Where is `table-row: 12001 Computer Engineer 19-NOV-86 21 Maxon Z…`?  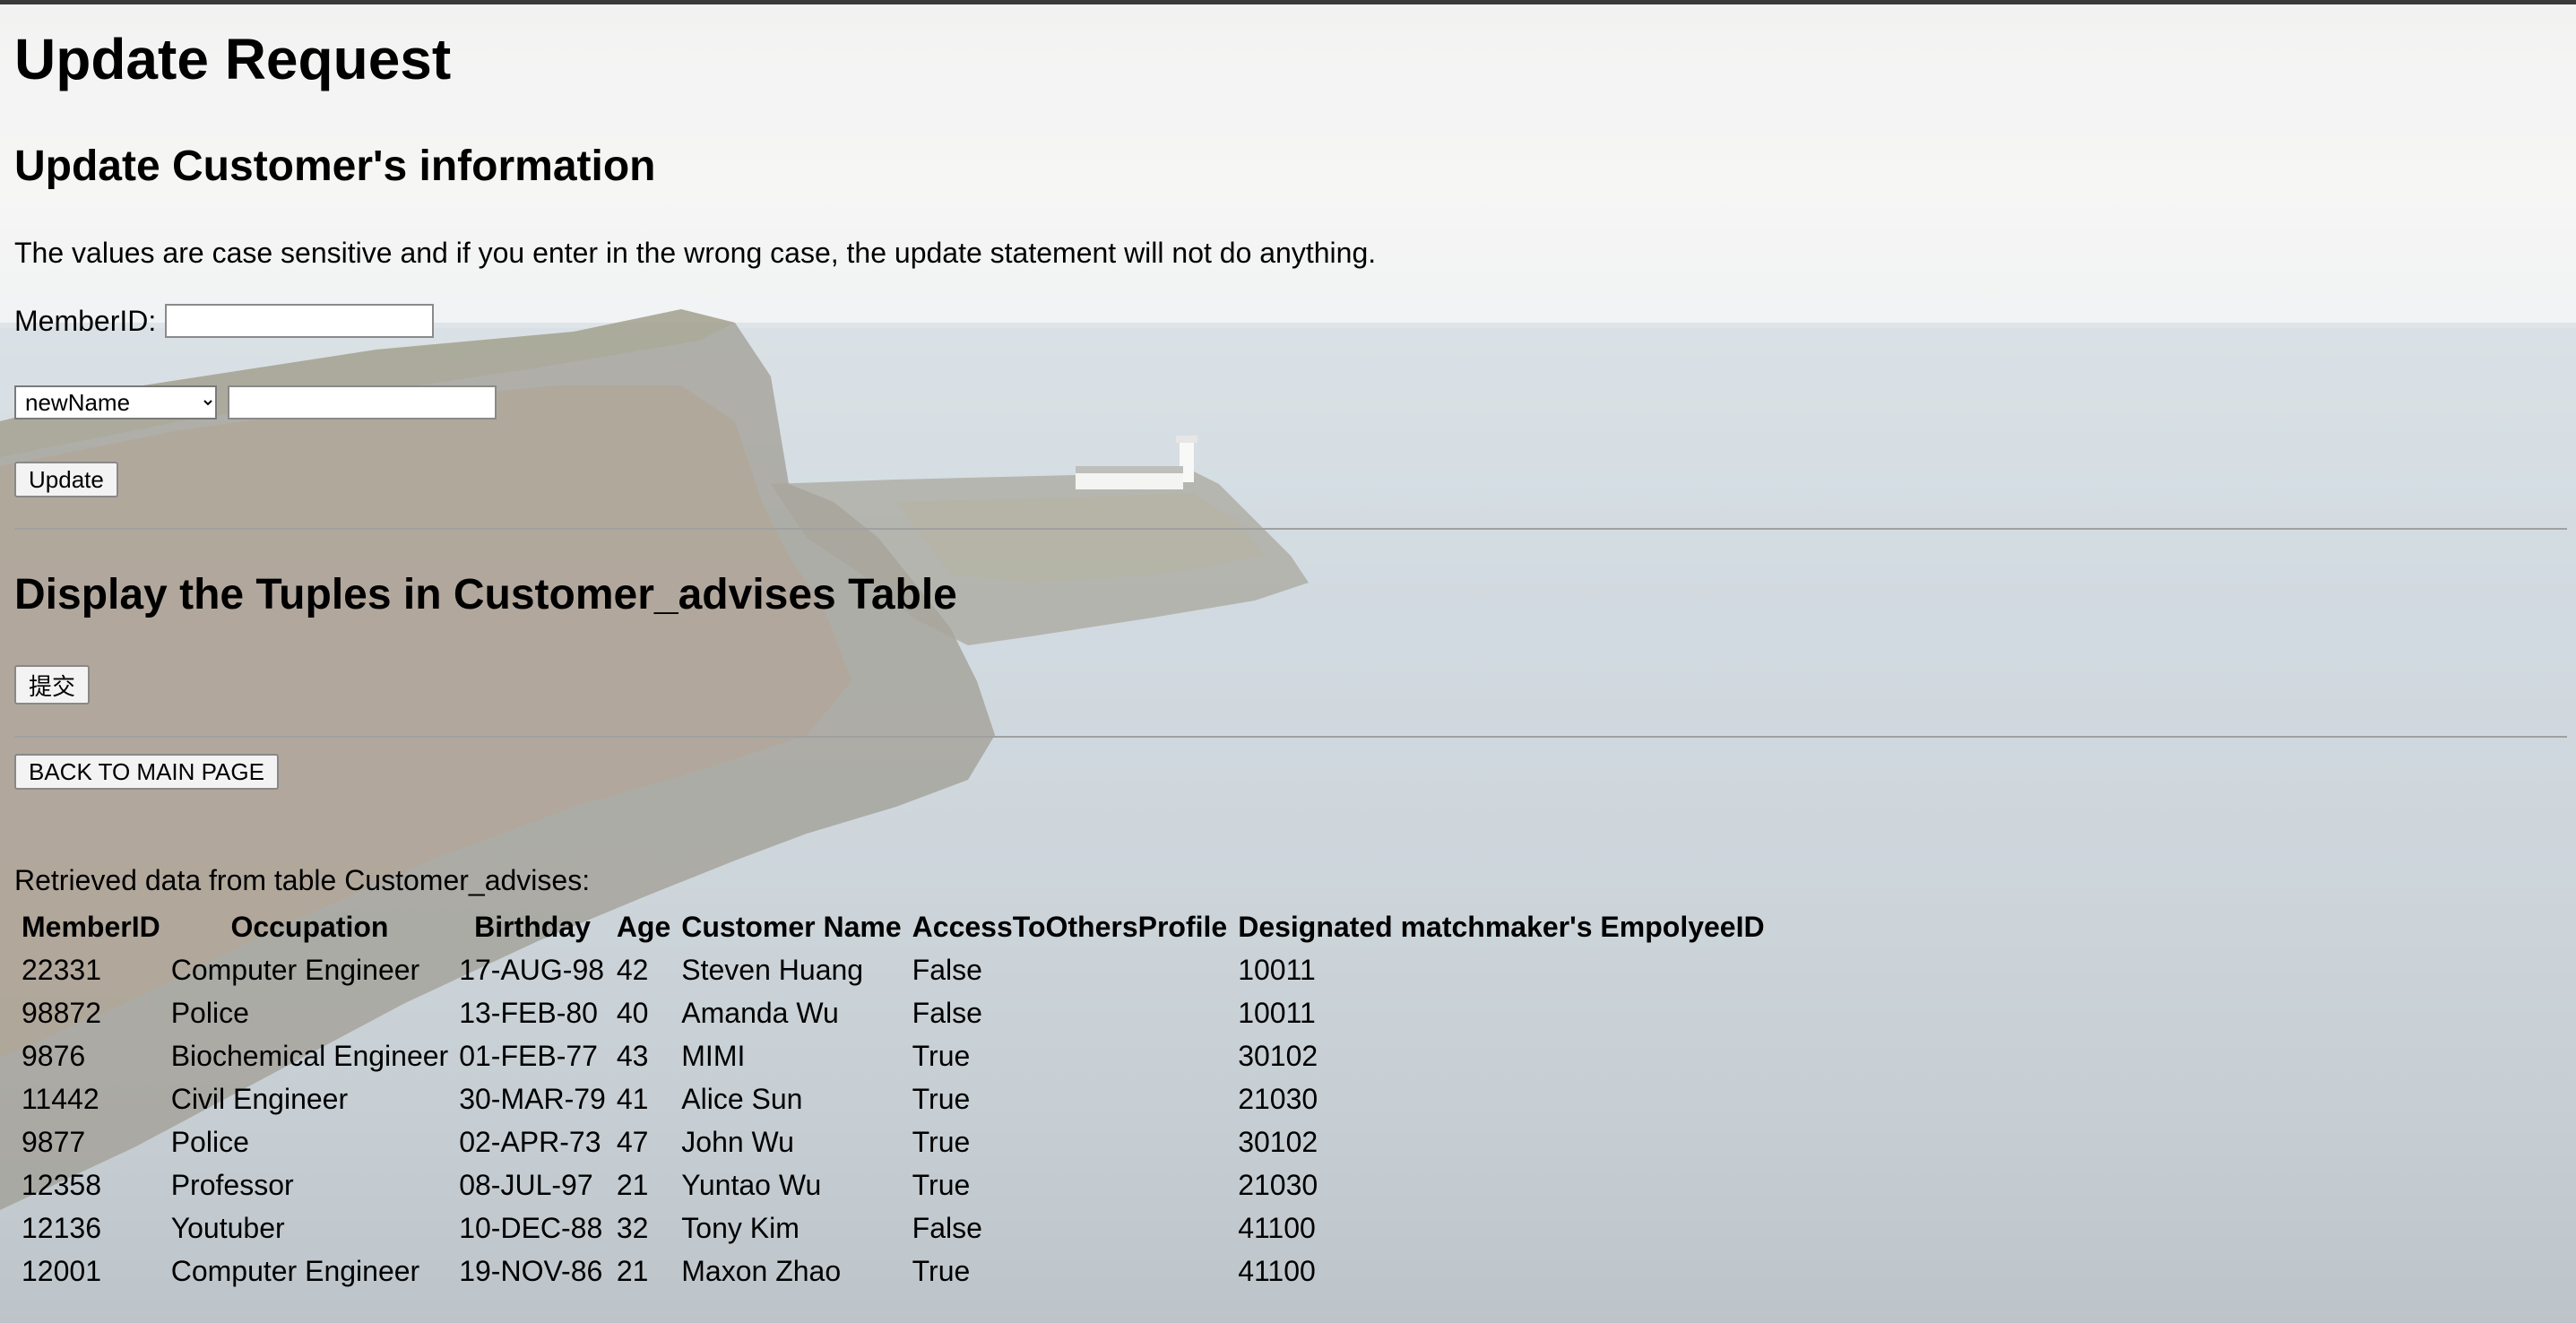
table-row: 12001 Computer Engineer 19-NOV-86 21 Maxon Z… is located at coordinates (893, 1271).